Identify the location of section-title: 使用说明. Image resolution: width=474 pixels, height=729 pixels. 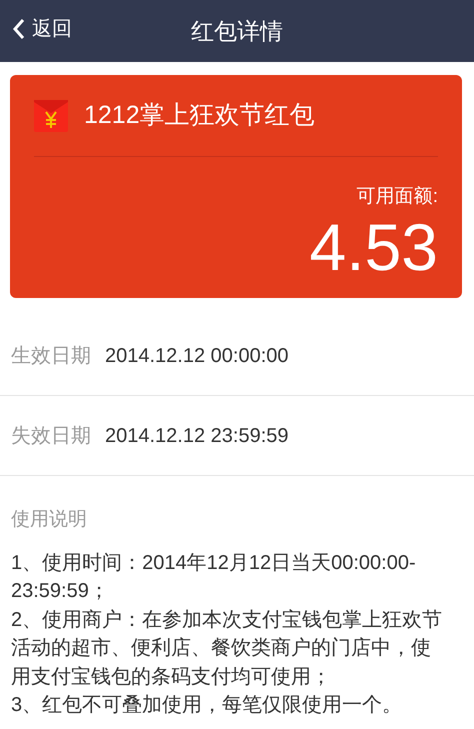
(49, 520).